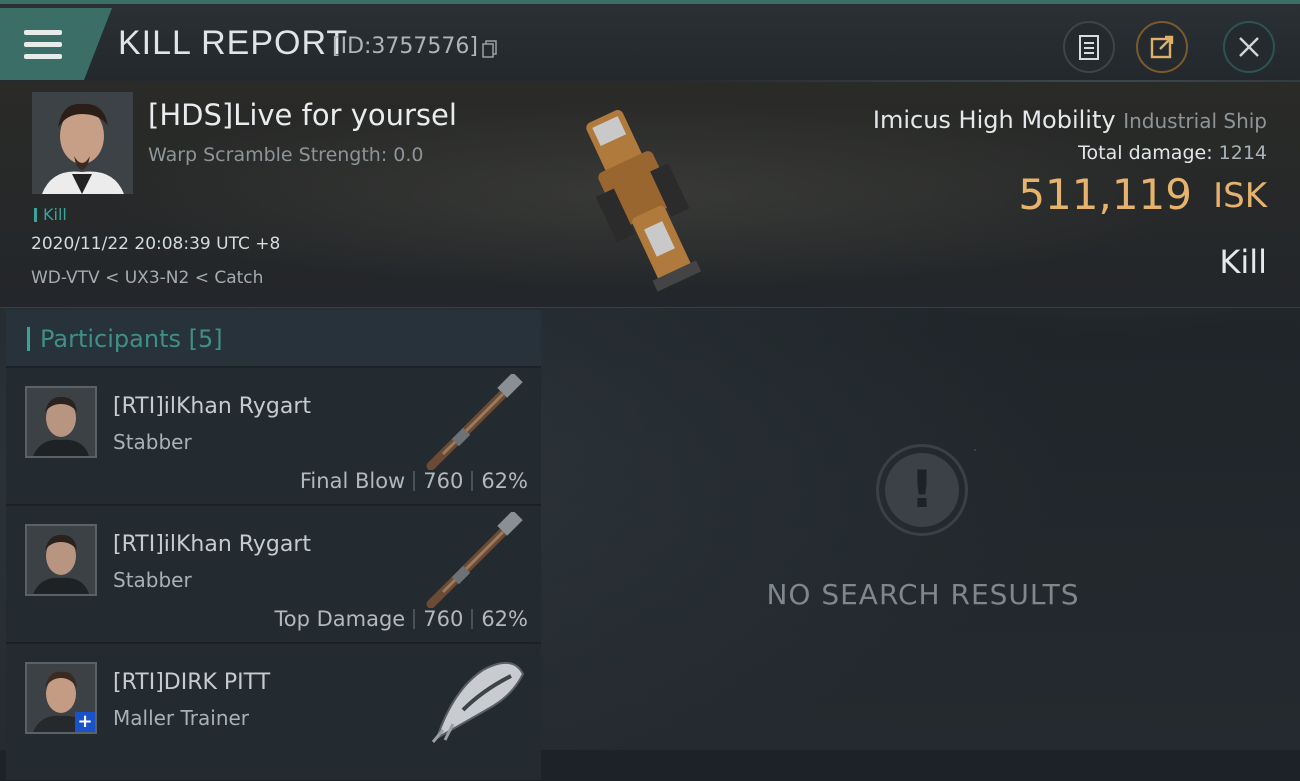 Image resolution: width=1300 pixels, height=781 pixels. I want to click on participant-stats: Final Blow 760 62%, so click(414, 481).